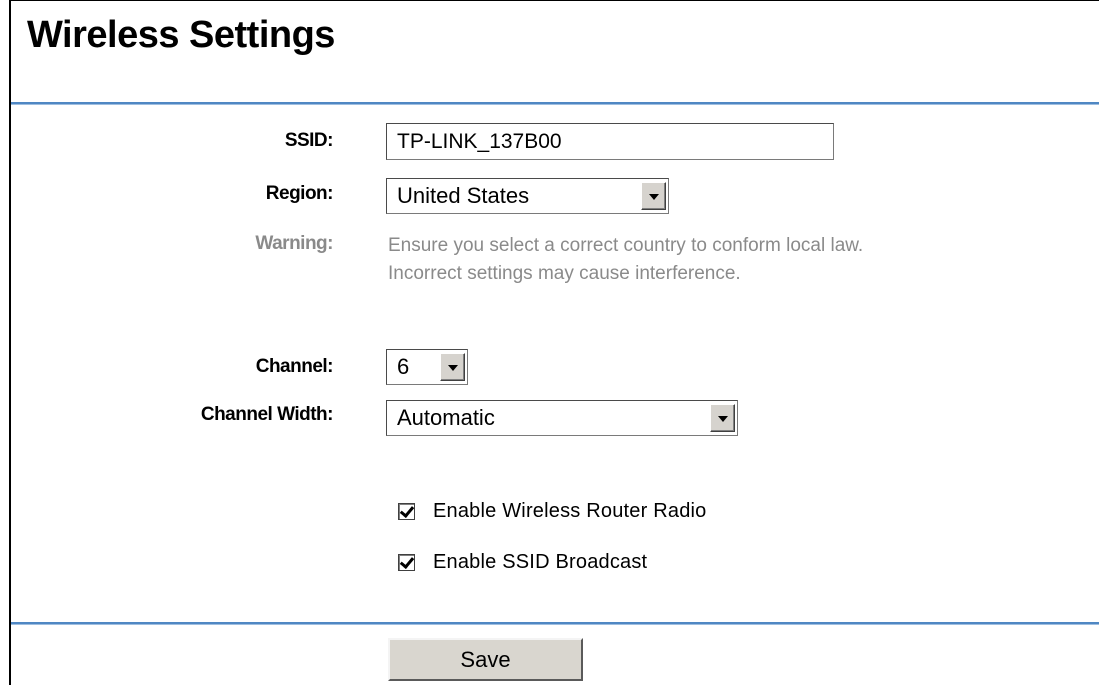 The height and width of the screenshot is (685, 1099). Describe the element at coordinates (309, 140) in the screenshot. I see `ssid-label: SSID:` at that location.